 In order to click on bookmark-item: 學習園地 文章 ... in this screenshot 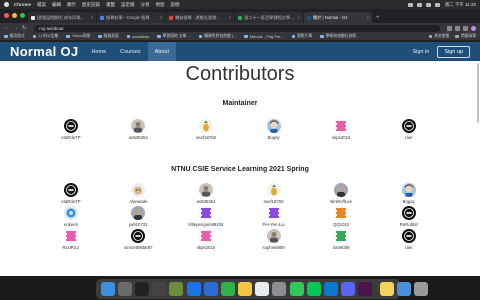, I will do `click(174, 36)`.